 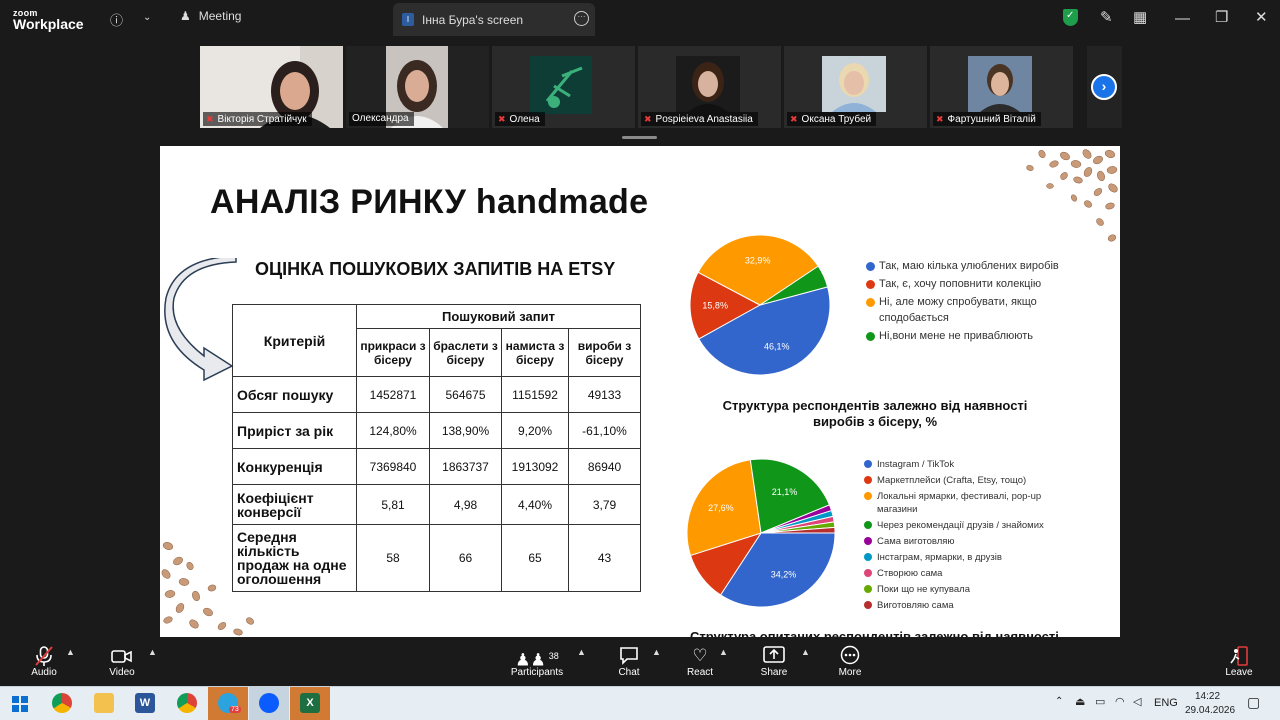 What do you see at coordinates (1140, 17) in the screenshot?
I see `gallery-view-icon: ▦` at bounding box center [1140, 17].